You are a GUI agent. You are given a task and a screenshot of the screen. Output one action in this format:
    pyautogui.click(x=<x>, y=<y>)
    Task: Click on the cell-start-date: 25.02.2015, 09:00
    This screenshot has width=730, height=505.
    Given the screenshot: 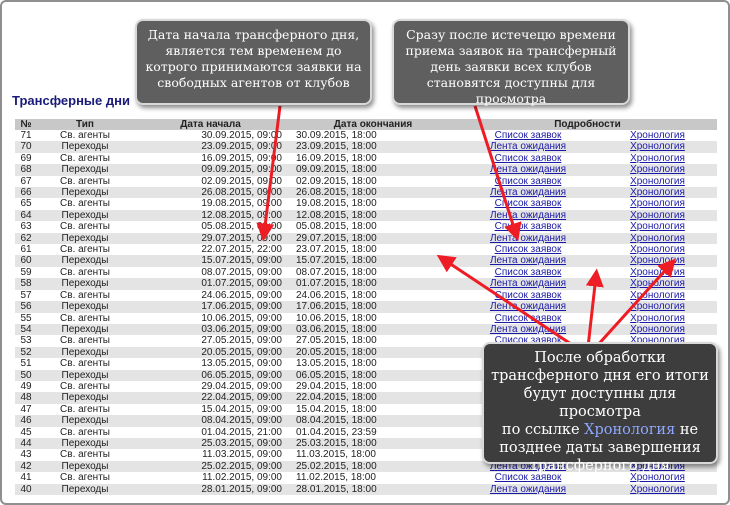 What is the action you would take?
    pyautogui.click(x=210, y=466)
    